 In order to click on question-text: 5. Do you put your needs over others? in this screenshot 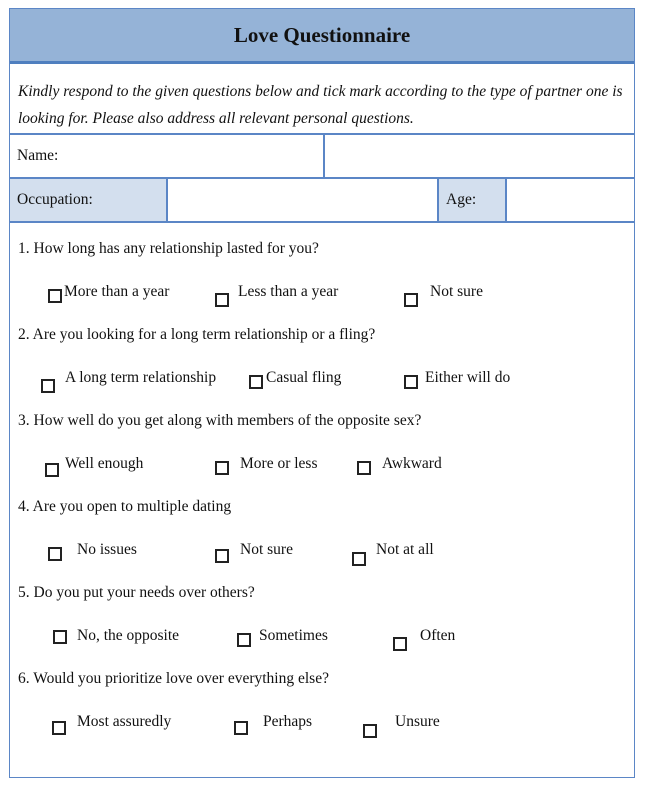, I will do `click(136, 592)`.